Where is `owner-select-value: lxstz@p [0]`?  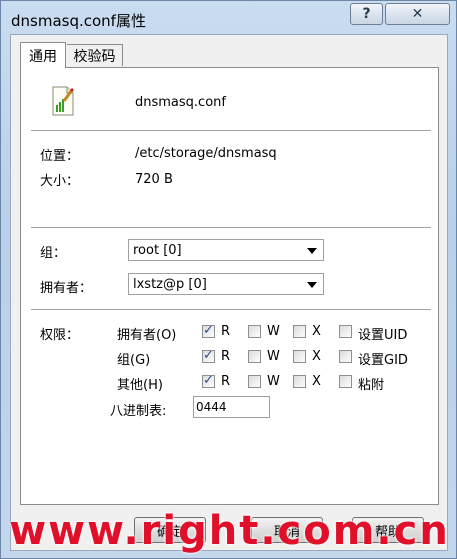 owner-select-value: lxstz@p [0] is located at coordinates (170, 284).